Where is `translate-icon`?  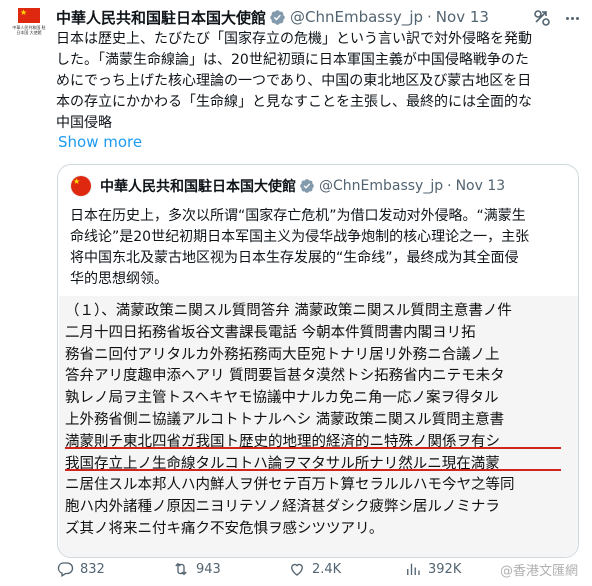
translate-icon is located at coordinates (542, 18).